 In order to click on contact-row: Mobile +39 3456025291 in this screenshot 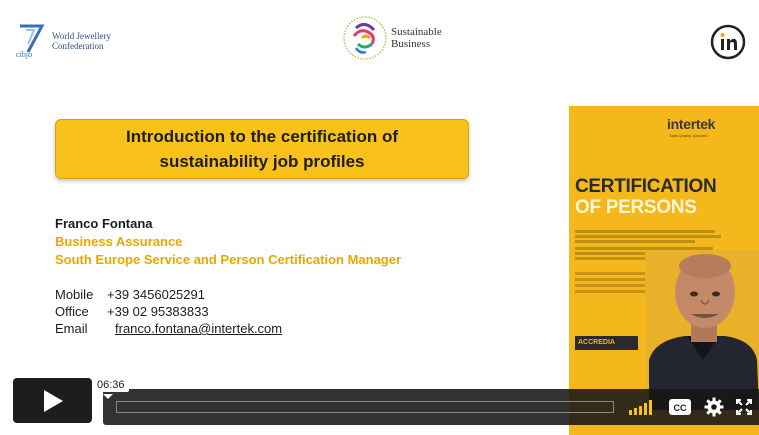, I will do `click(168, 294)`.